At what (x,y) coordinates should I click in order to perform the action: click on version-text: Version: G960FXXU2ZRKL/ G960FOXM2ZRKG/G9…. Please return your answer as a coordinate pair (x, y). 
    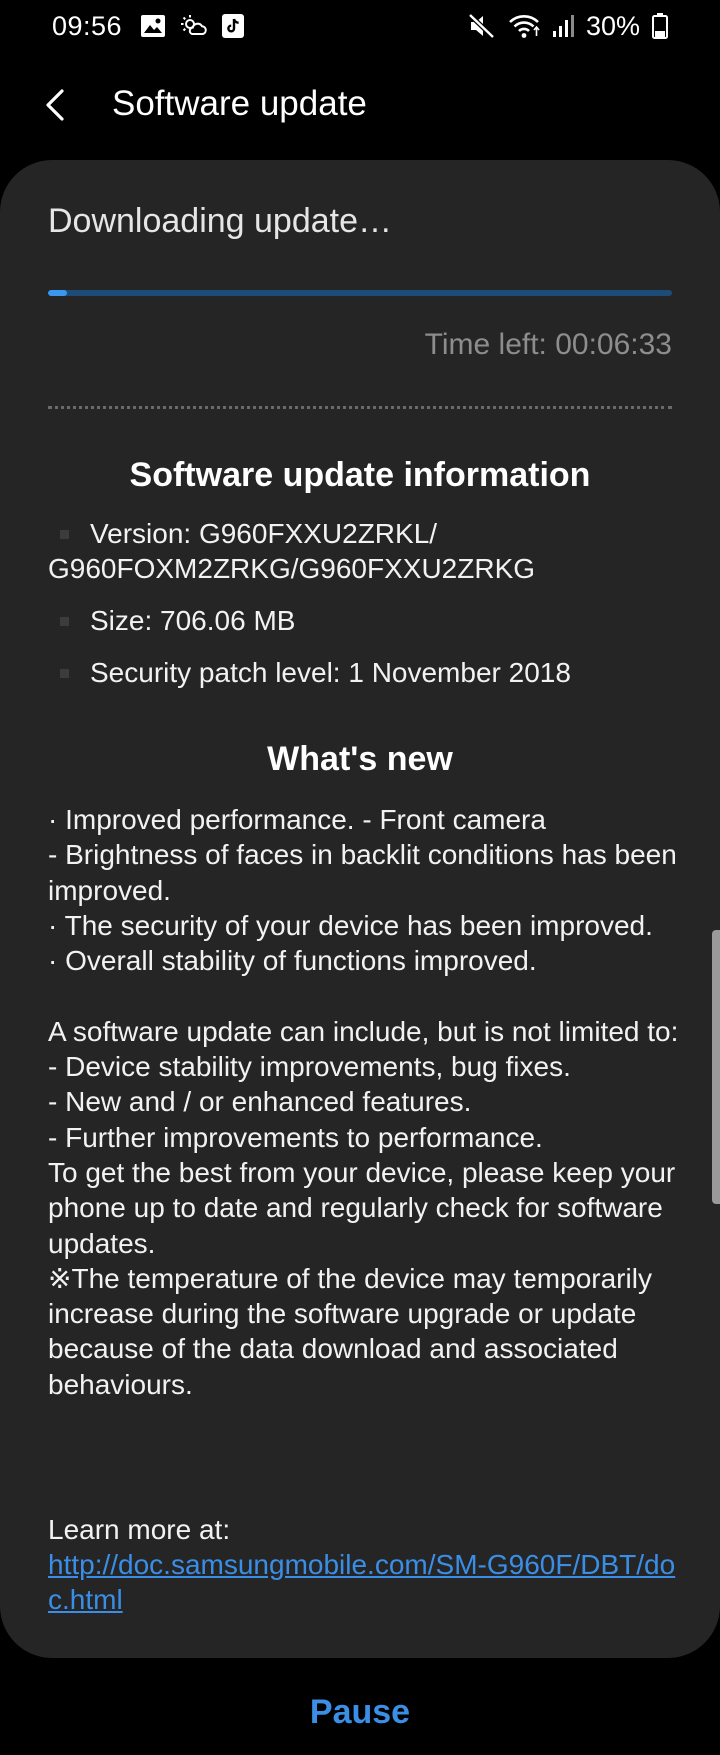
    Looking at the image, I should click on (292, 551).